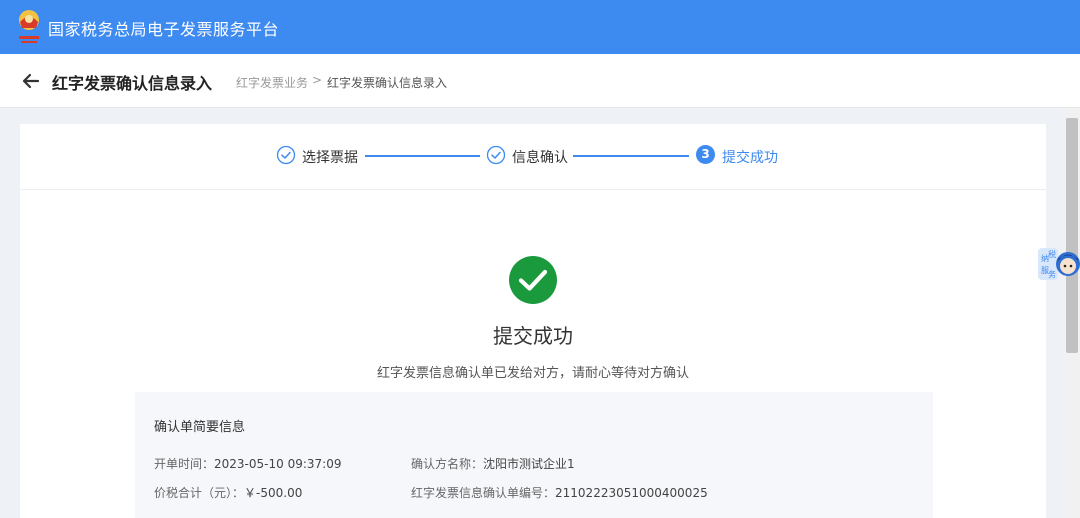 Image resolution: width=1080 pixels, height=518 pixels. What do you see at coordinates (164, 29) in the screenshot?
I see `platform-title: 国家税务总局电子发票服务平台` at bounding box center [164, 29].